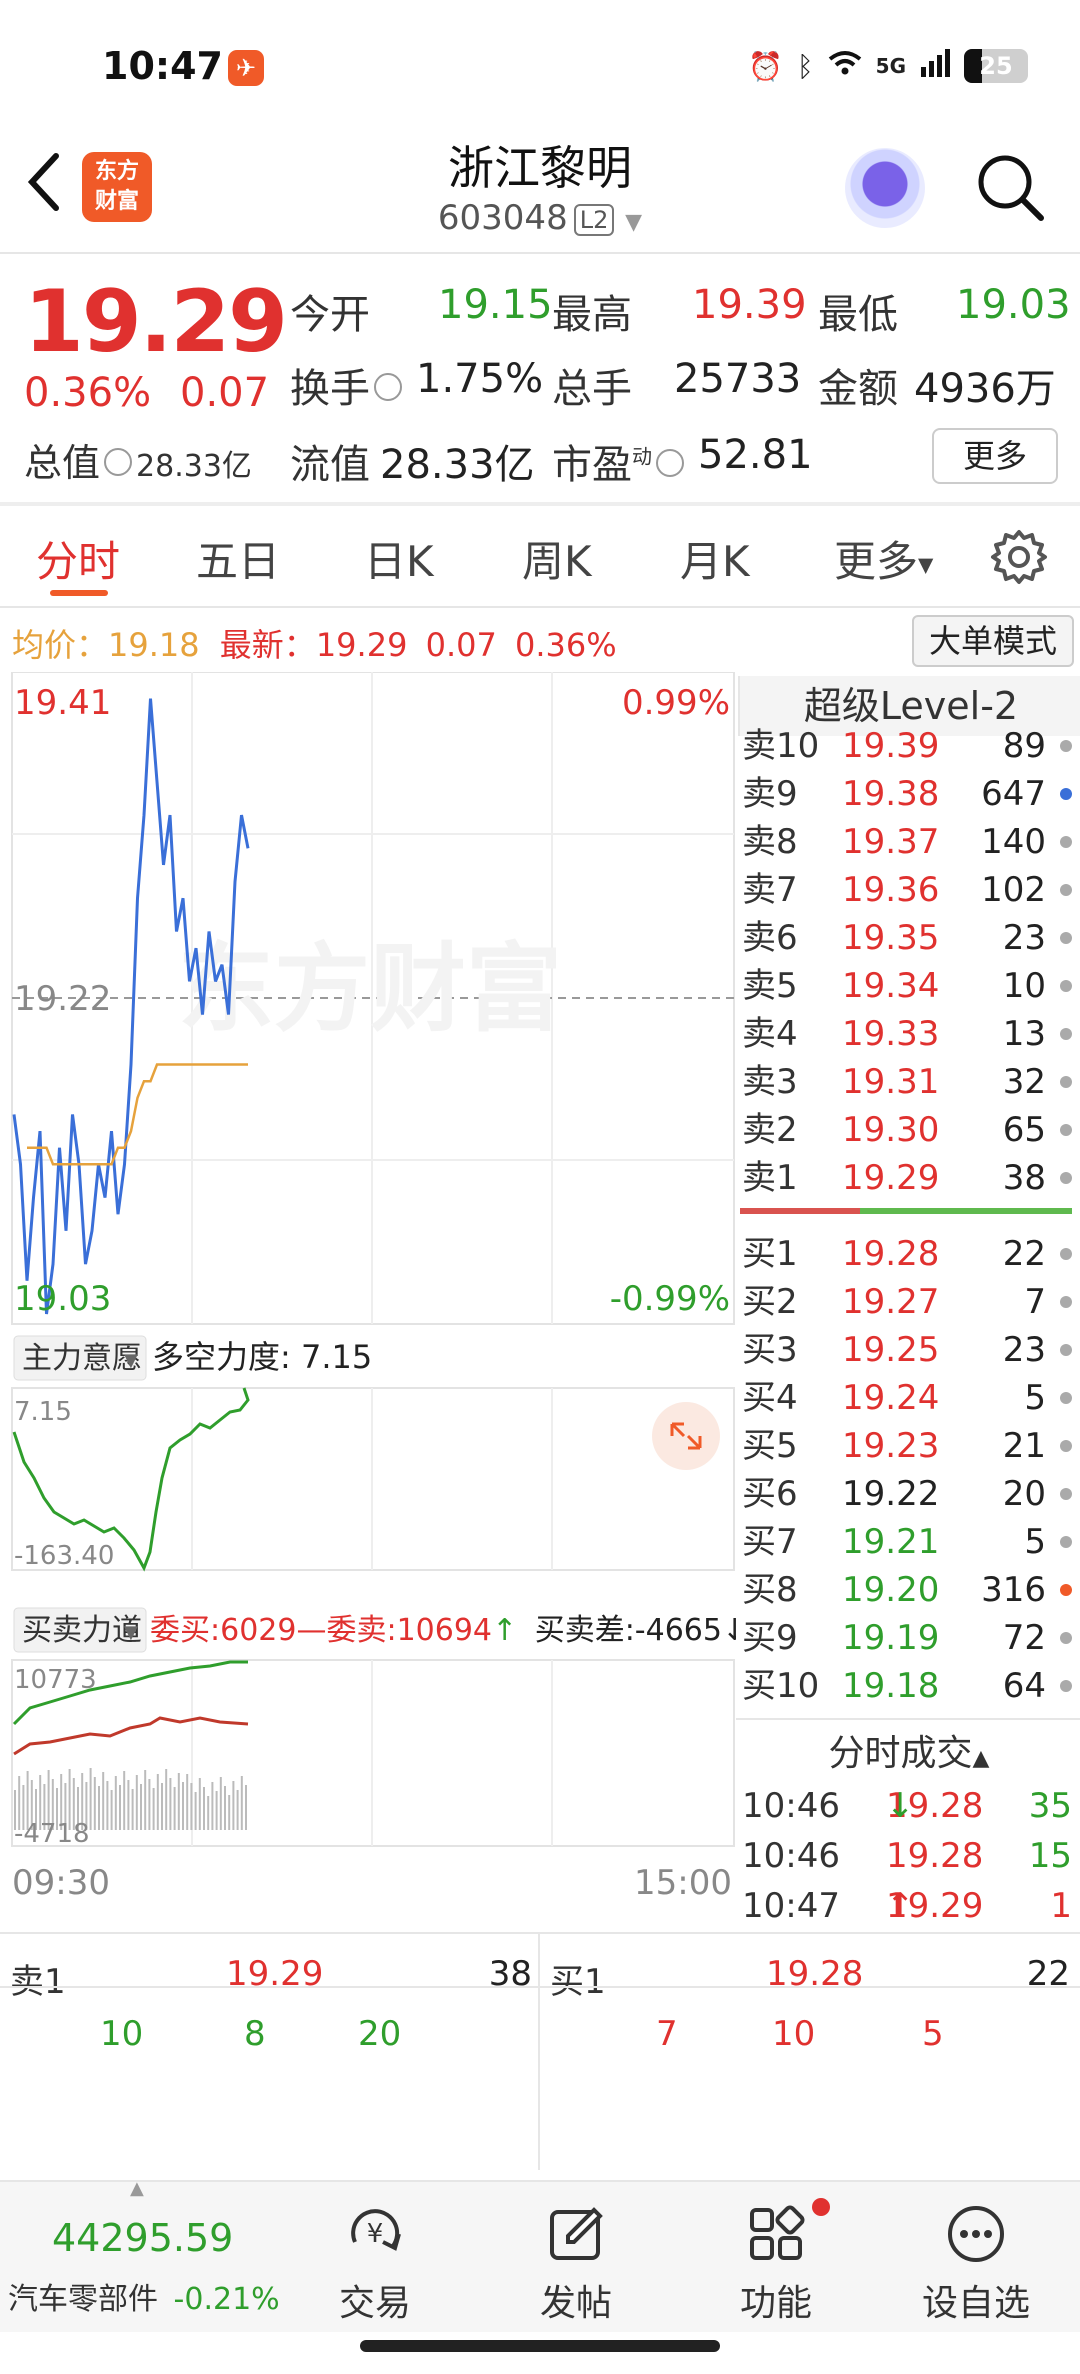 The image size is (1080, 2374). What do you see at coordinates (885, 188) in the screenshot?
I see `assistant-robot-icon` at bounding box center [885, 188].